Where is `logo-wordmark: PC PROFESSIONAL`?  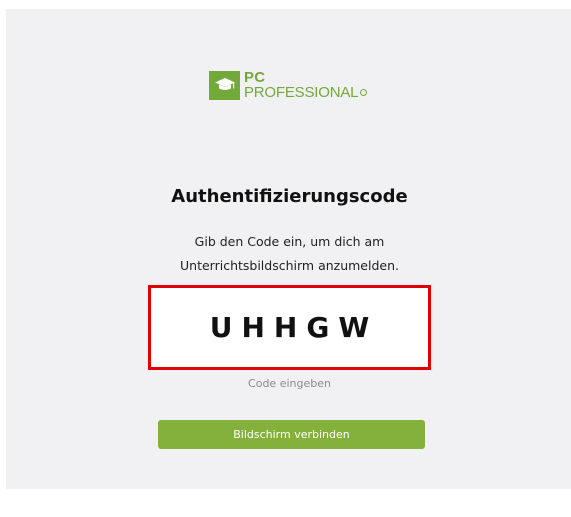 logo-wordmark: PC PROFESSIONAL is located at coordinates (306, 85).